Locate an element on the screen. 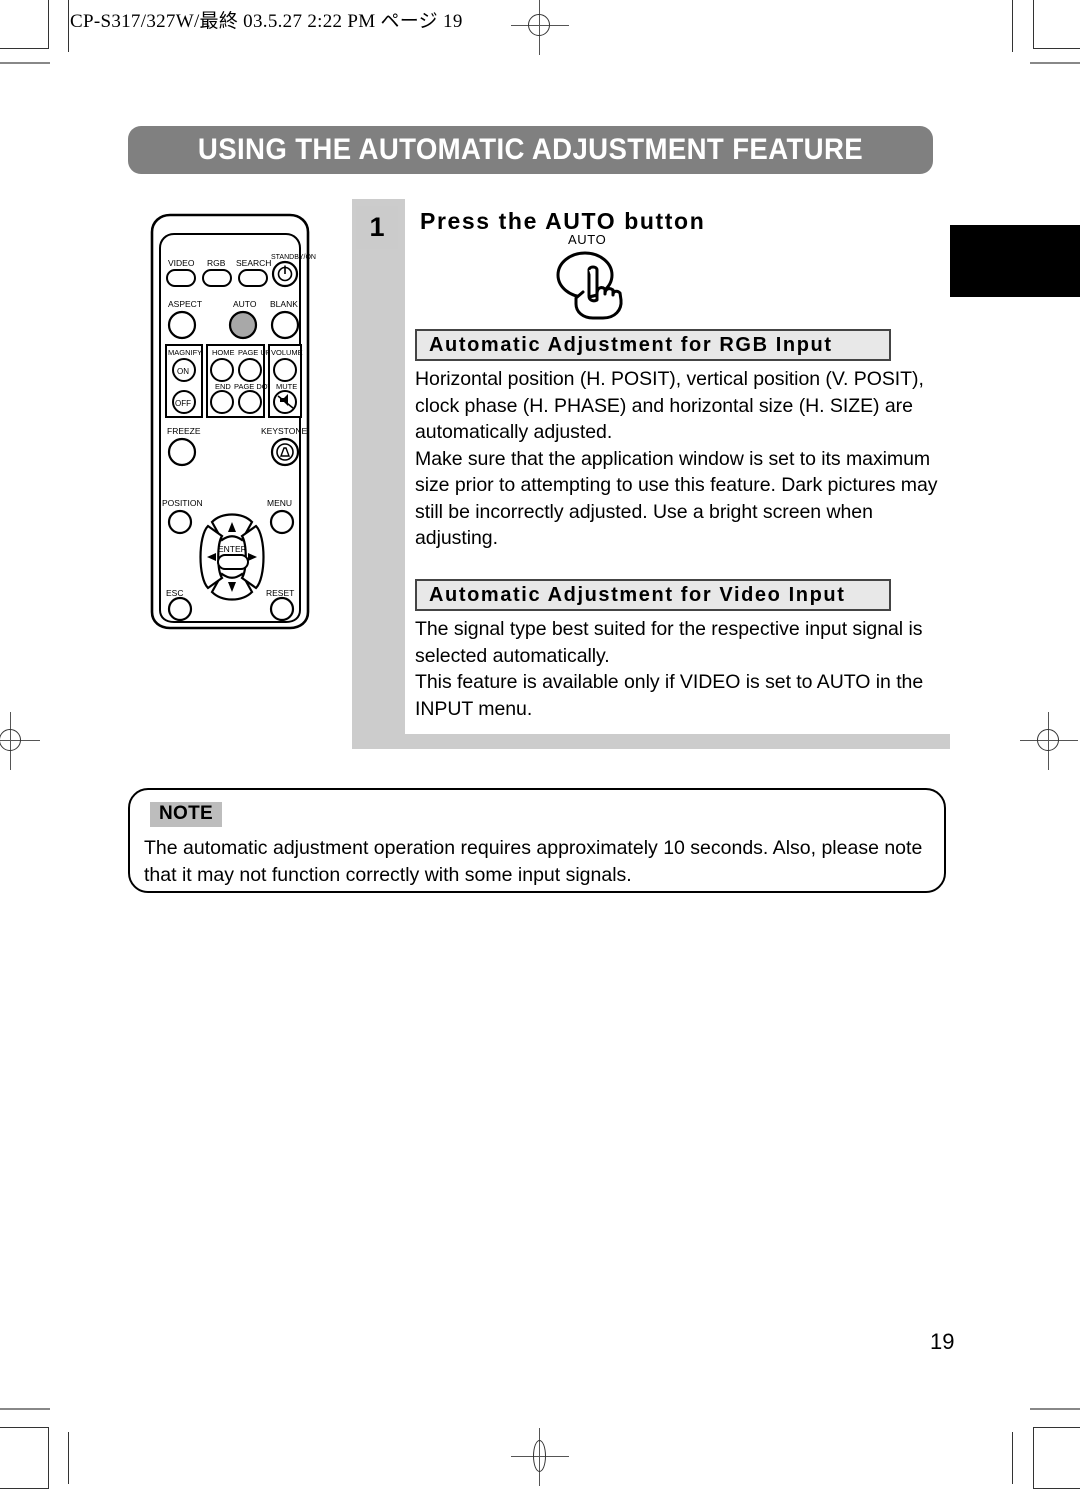 This screenshot has width=1080, height=1489. registration-mark-right is located at coordinates (1049, 741).